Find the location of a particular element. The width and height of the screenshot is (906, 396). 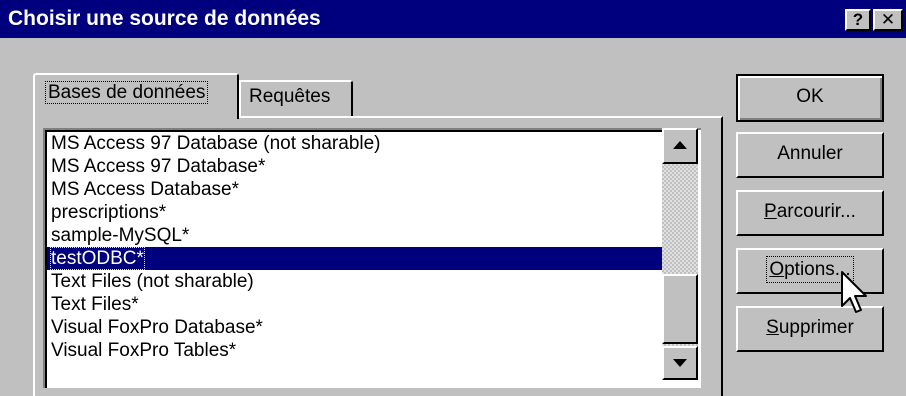

arrow-up-icon is located at coordinates (680, 145).